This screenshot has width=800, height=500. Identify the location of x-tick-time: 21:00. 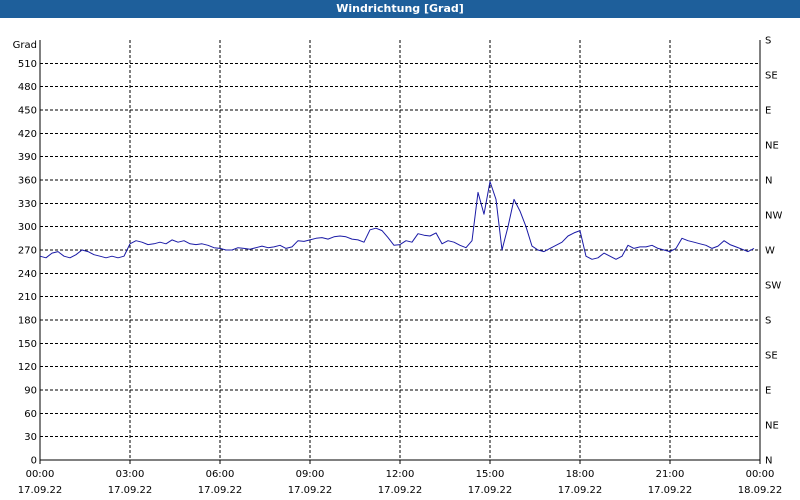
(670, 474).